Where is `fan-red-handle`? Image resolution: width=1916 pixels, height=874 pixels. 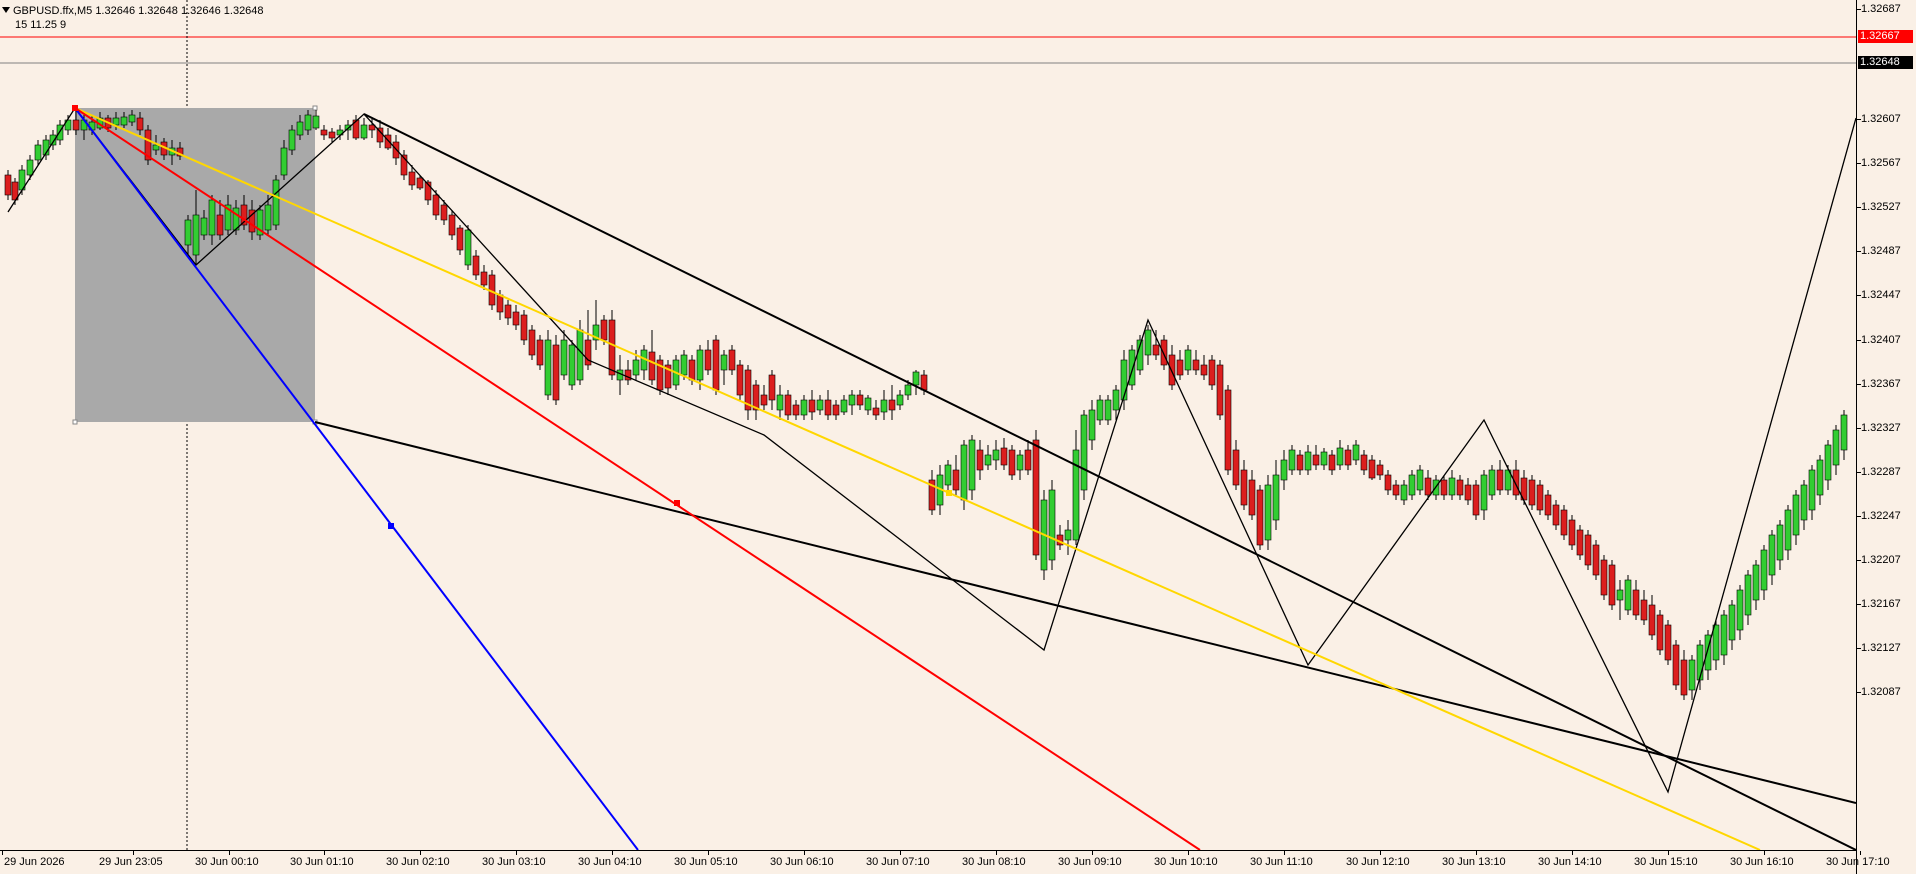
fan-red-handle is located at coordinates (677, 503).